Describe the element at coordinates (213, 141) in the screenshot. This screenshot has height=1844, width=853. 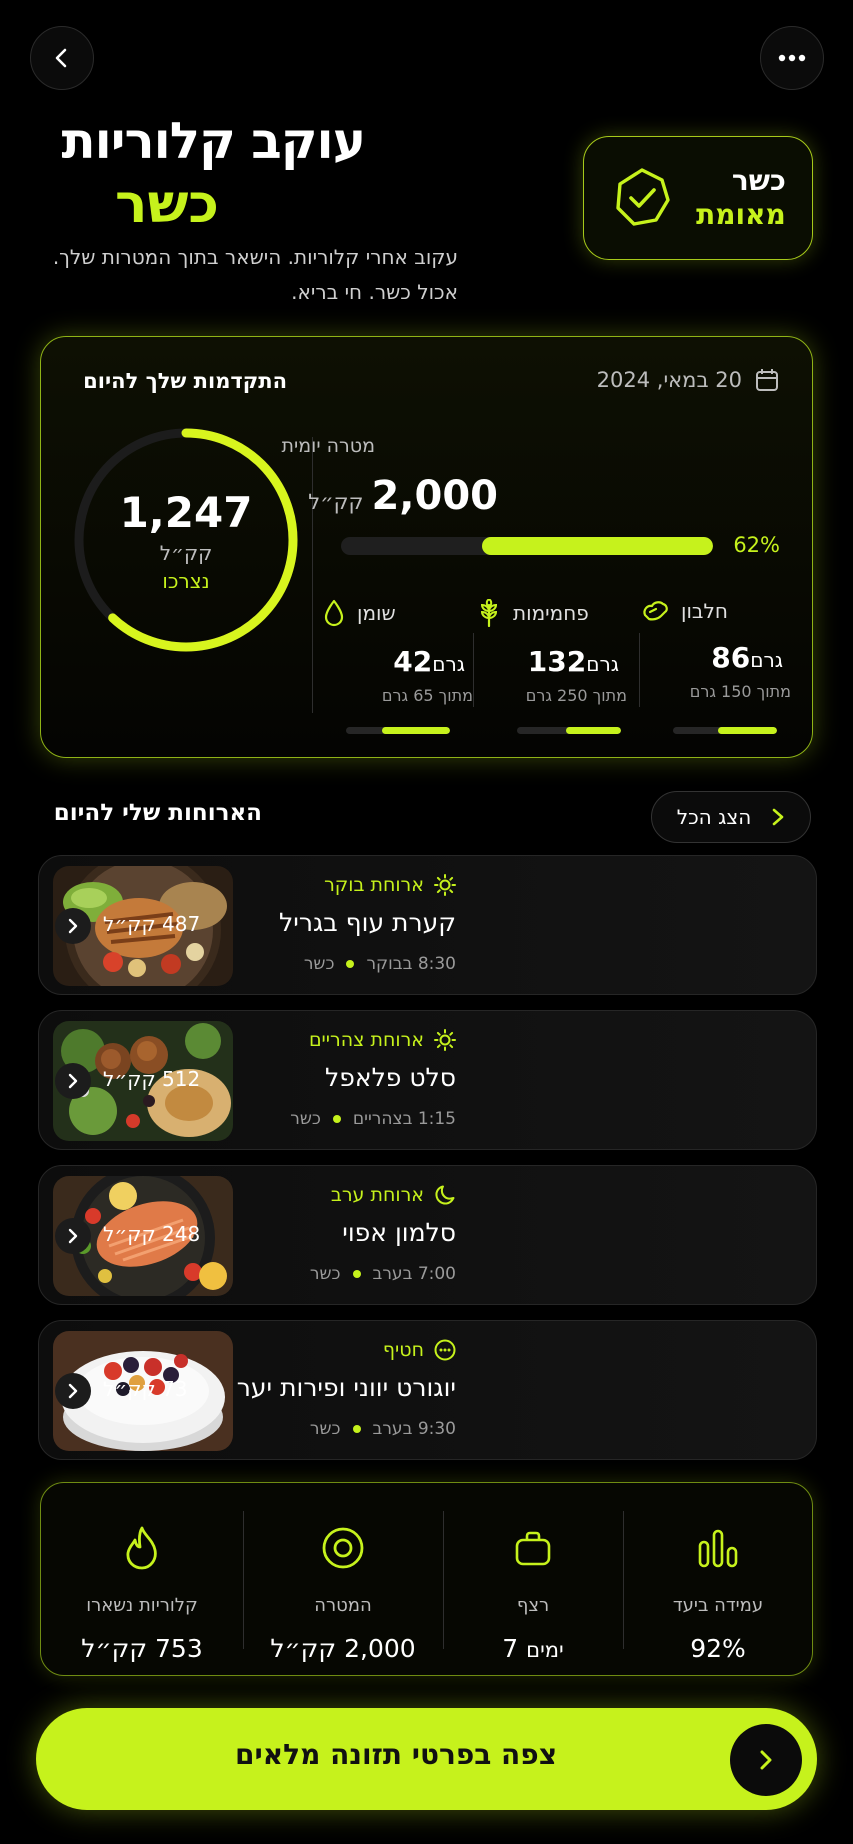
I see `page-title: עוקב קלוריות` at that location.